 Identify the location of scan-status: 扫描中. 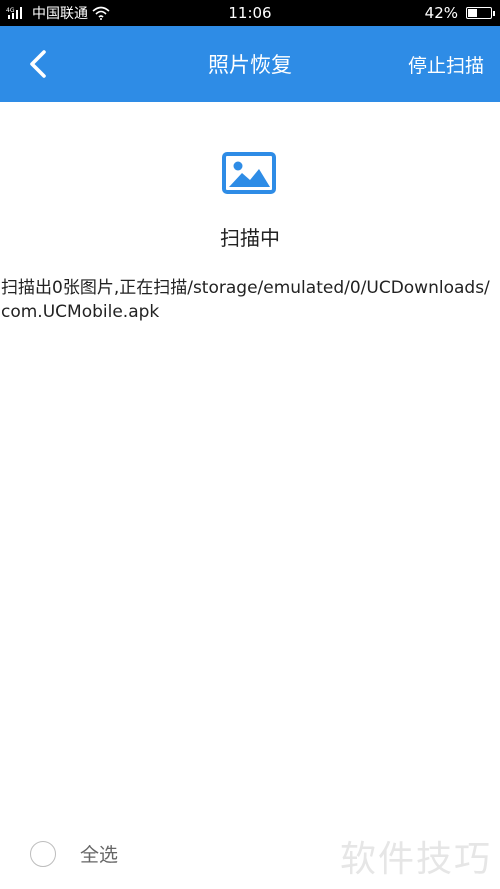
(250, 238).